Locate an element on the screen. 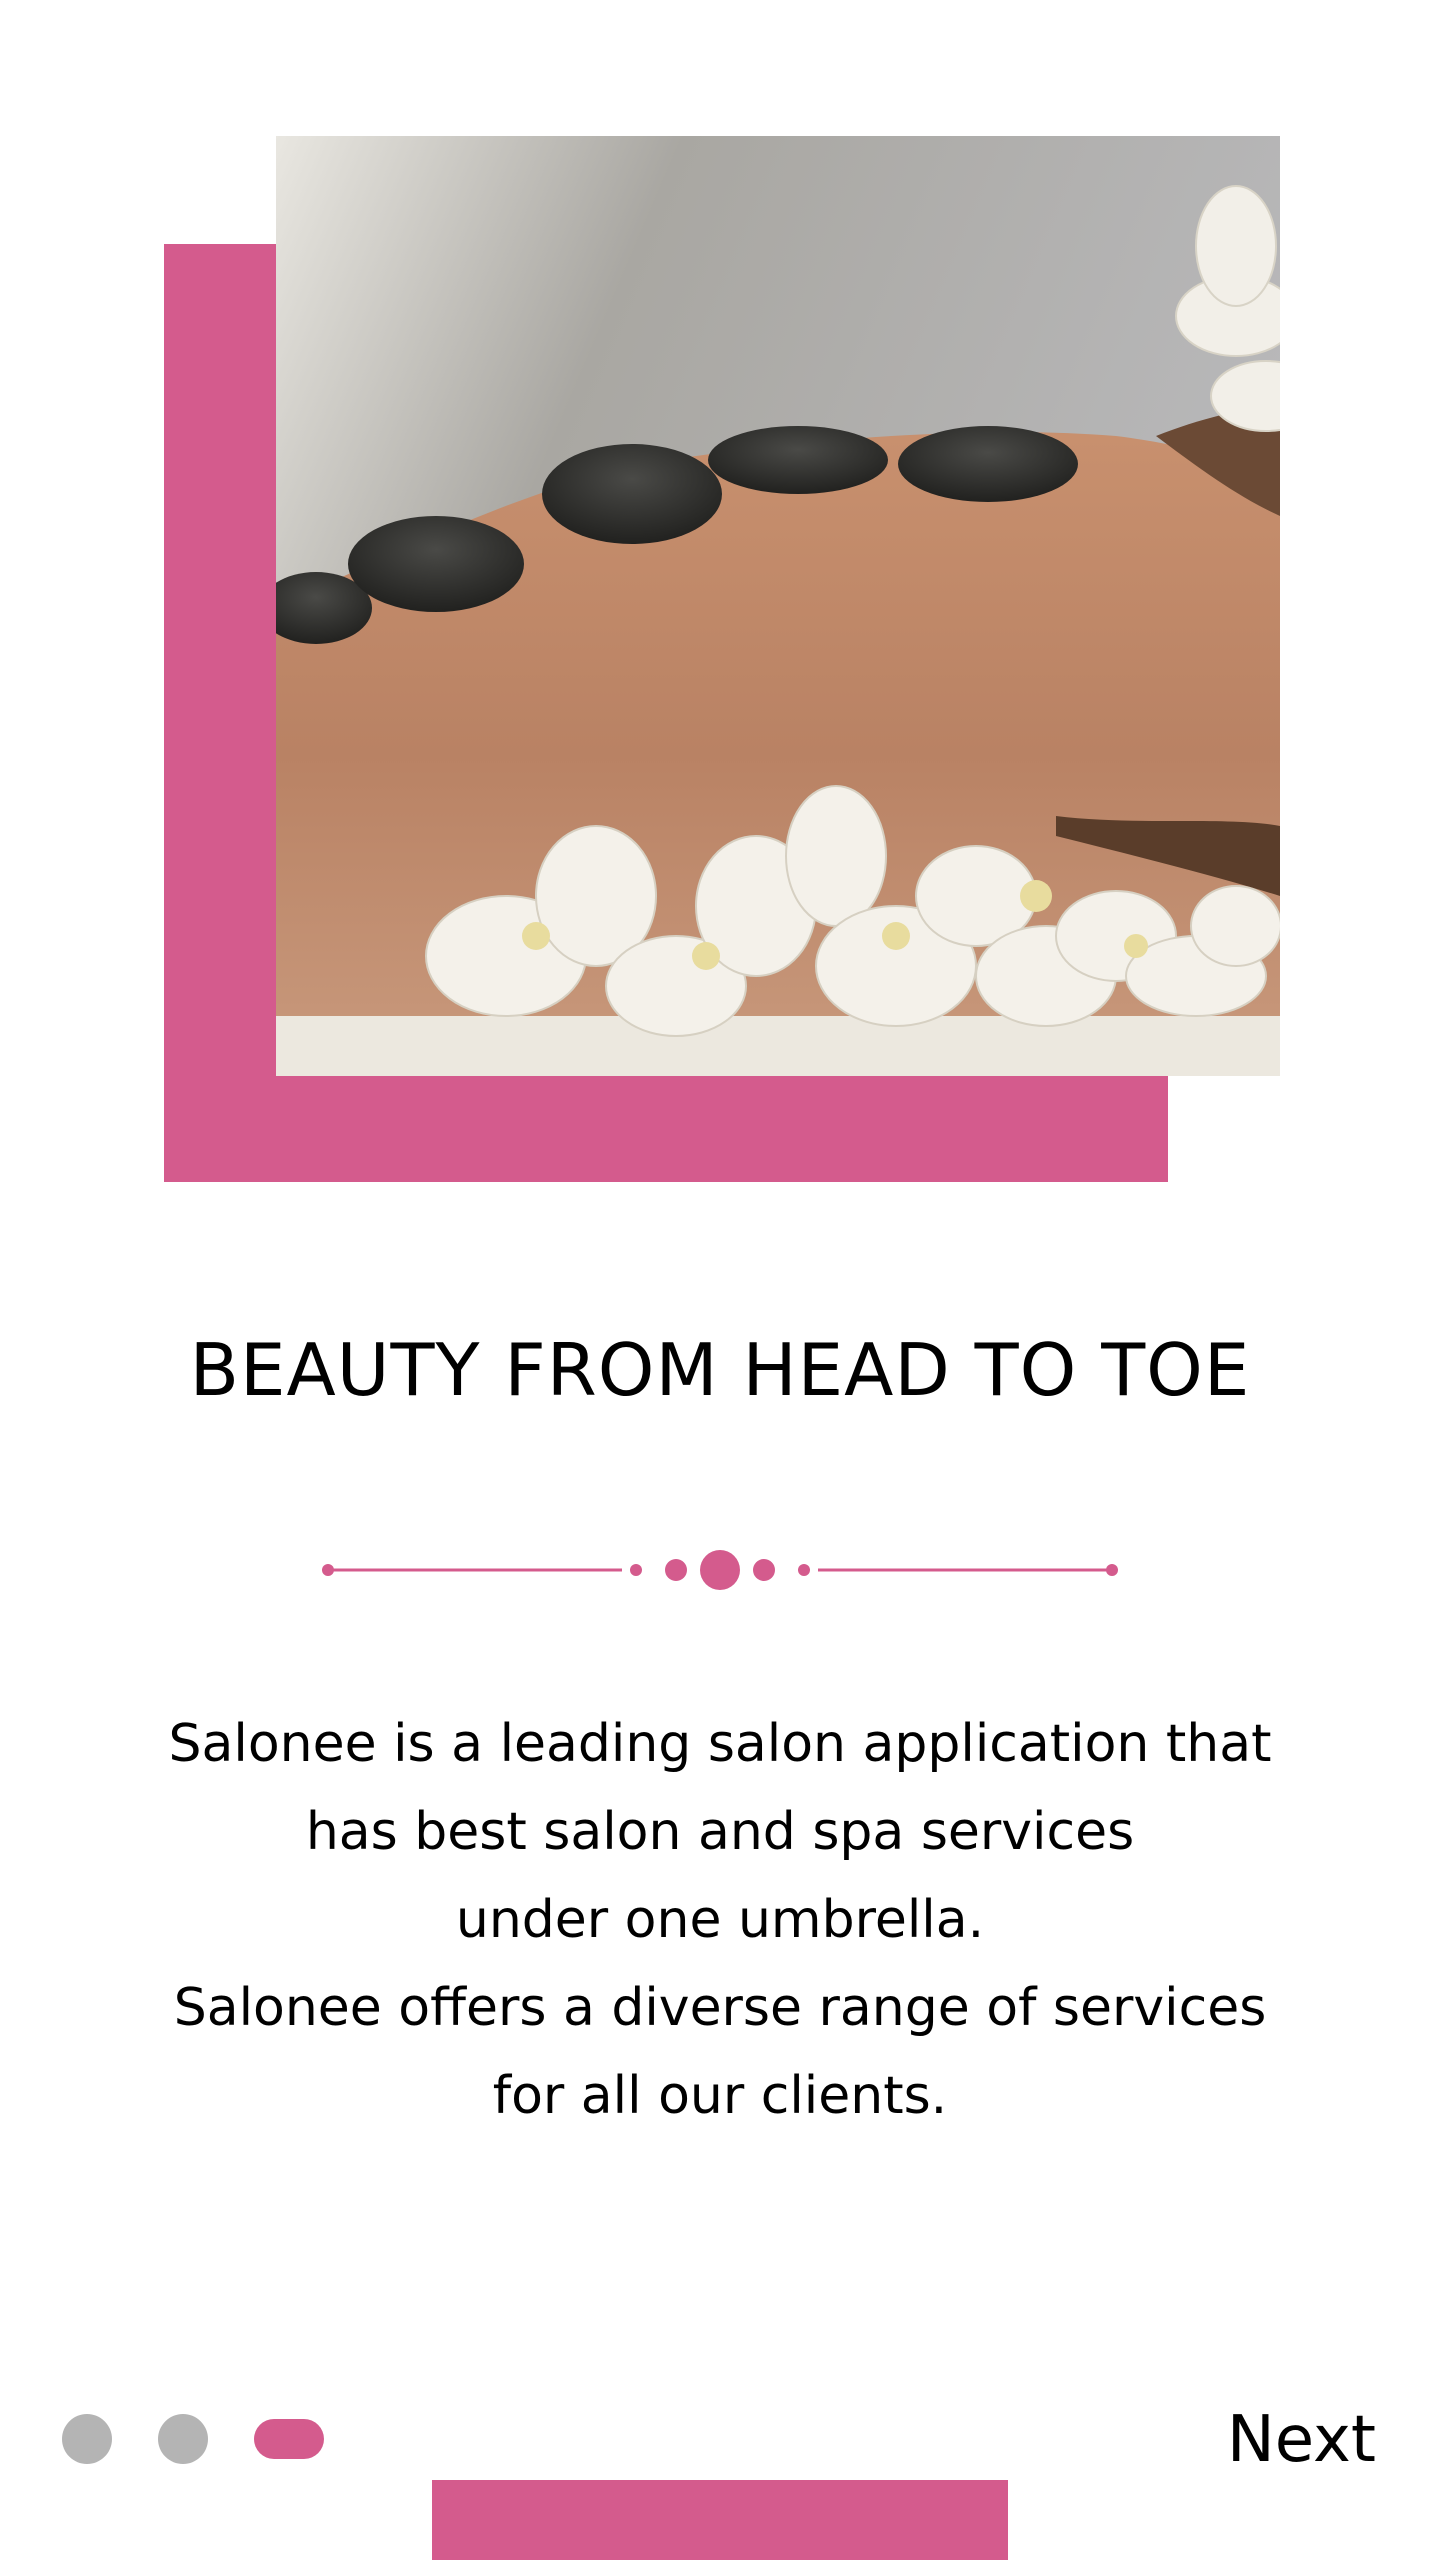 The height and width of the screenshot is (2560, 1440). description-line: for all our clients. is located at coordinates (720, 2096).